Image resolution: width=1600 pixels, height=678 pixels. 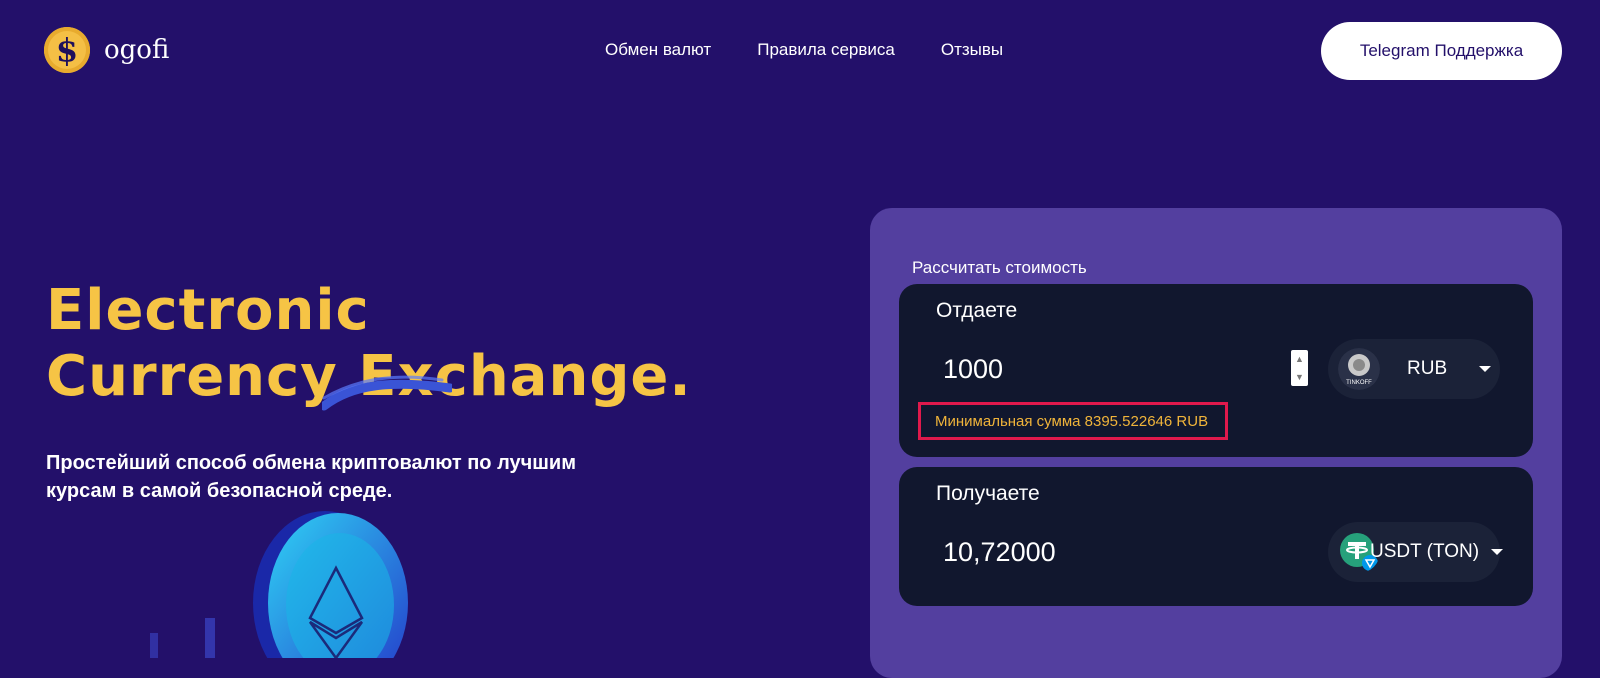 What do you see at coordinates (1359, 369) in the screenshot?
I see `tinkoff-bank-icon: TINKOFF` at bounding box center [1359, 369].